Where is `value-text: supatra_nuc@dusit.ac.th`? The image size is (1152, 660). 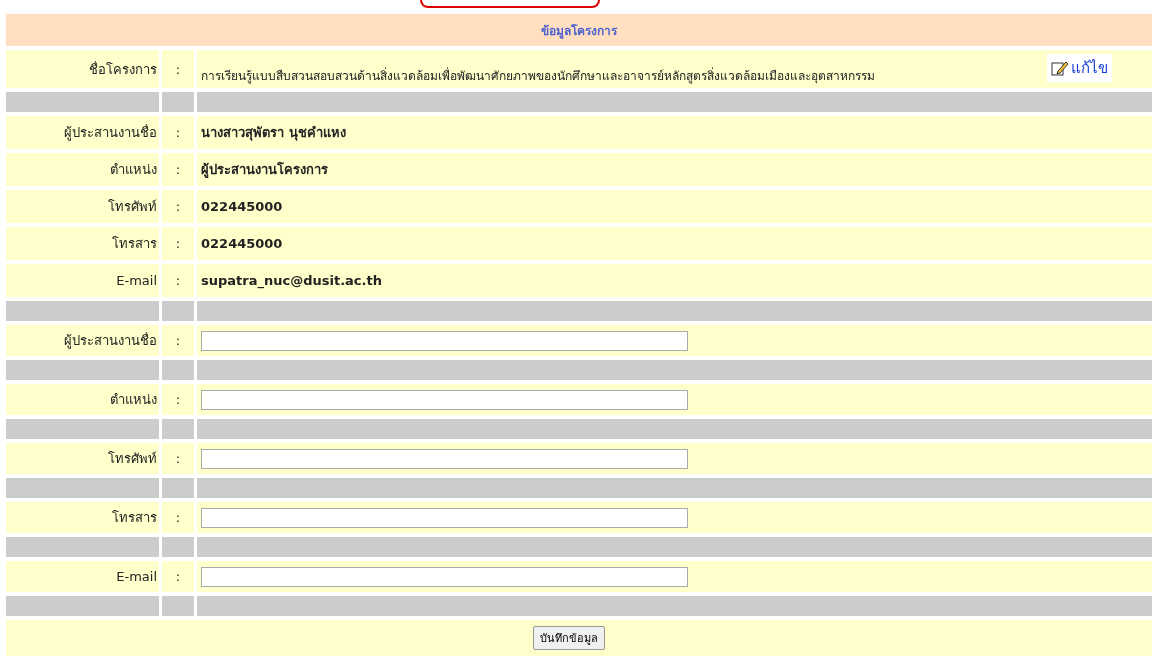
value-text: supatra_nuc@dusit.ac.th is located at coordinates (291, 280).